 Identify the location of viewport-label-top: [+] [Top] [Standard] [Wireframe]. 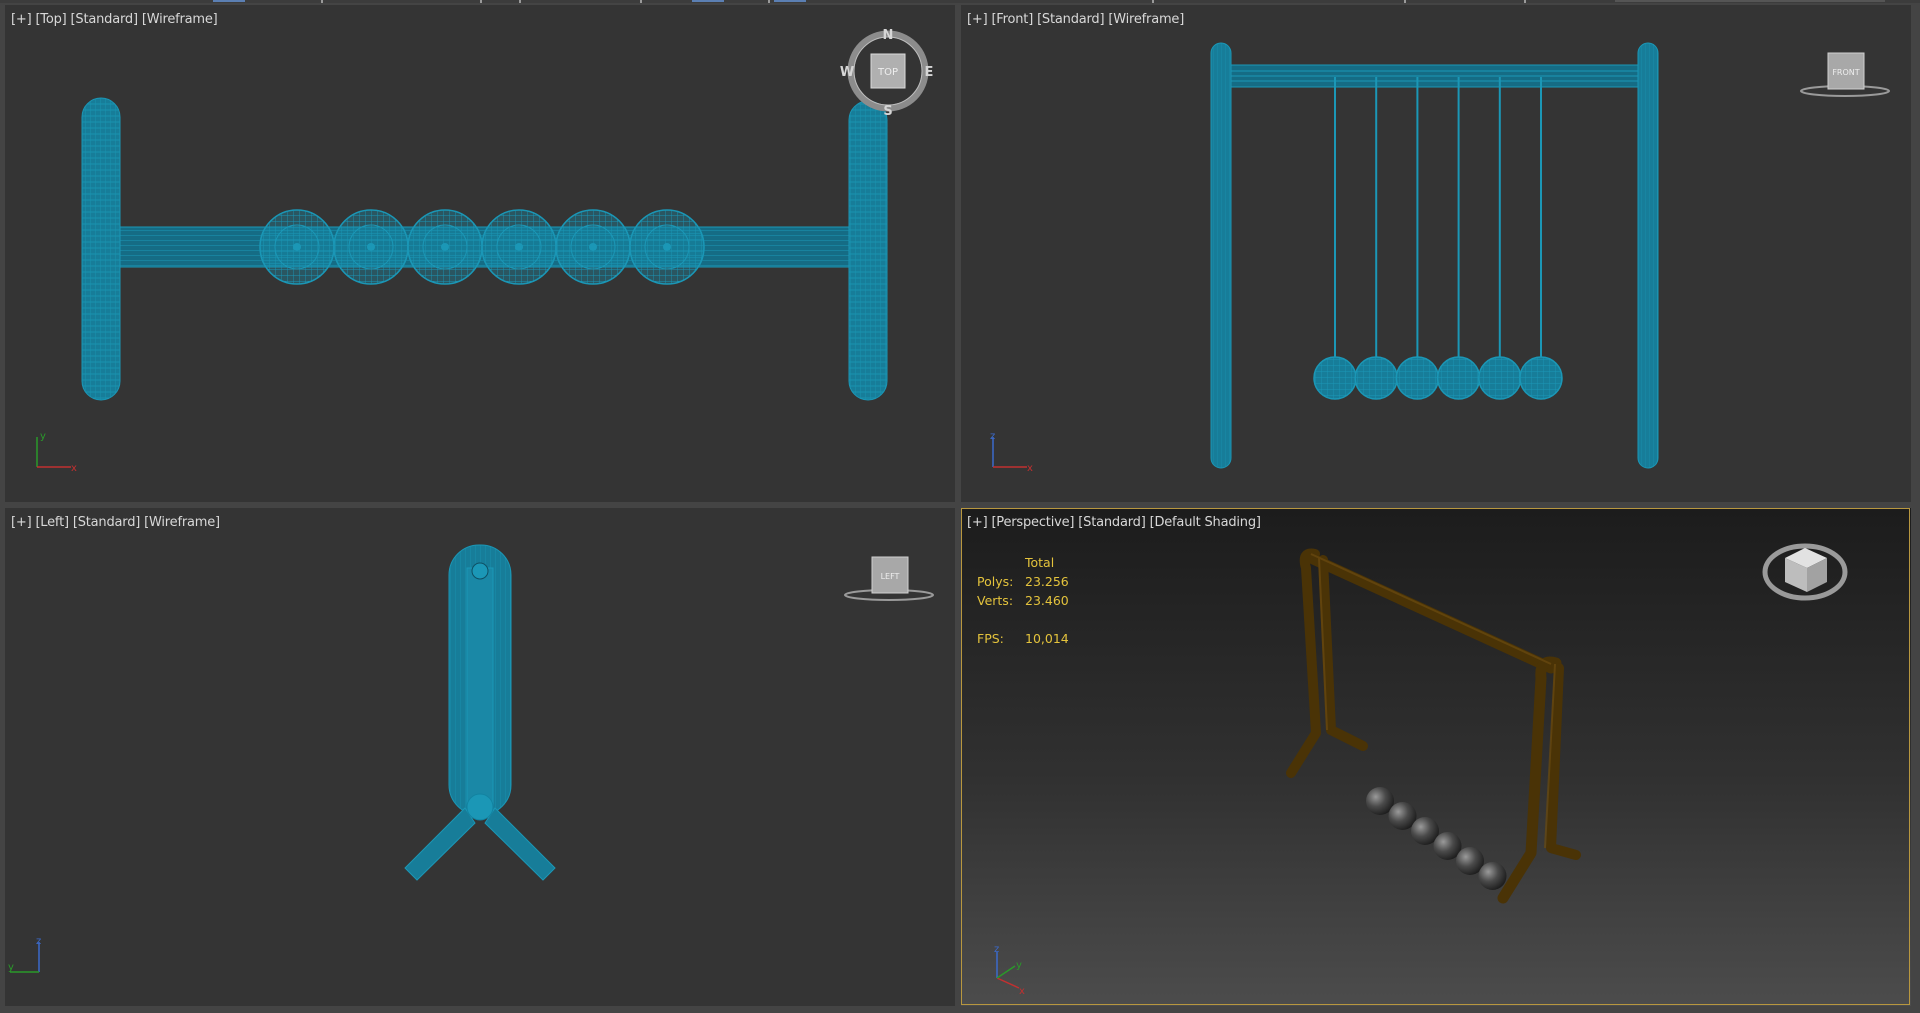
(116, 19).